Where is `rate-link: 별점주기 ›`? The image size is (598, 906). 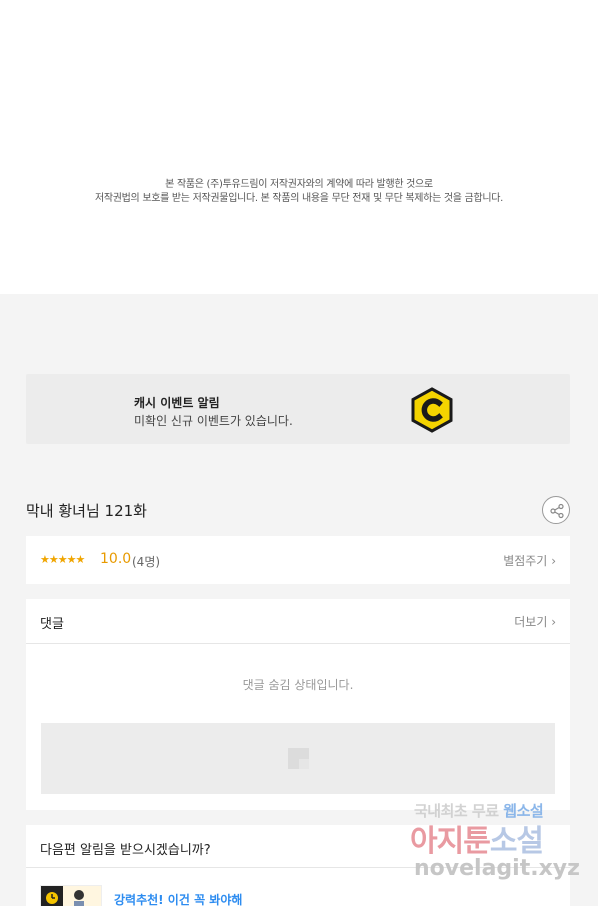 rate-link: 별점주기 › is located at coordinates (529, 560).